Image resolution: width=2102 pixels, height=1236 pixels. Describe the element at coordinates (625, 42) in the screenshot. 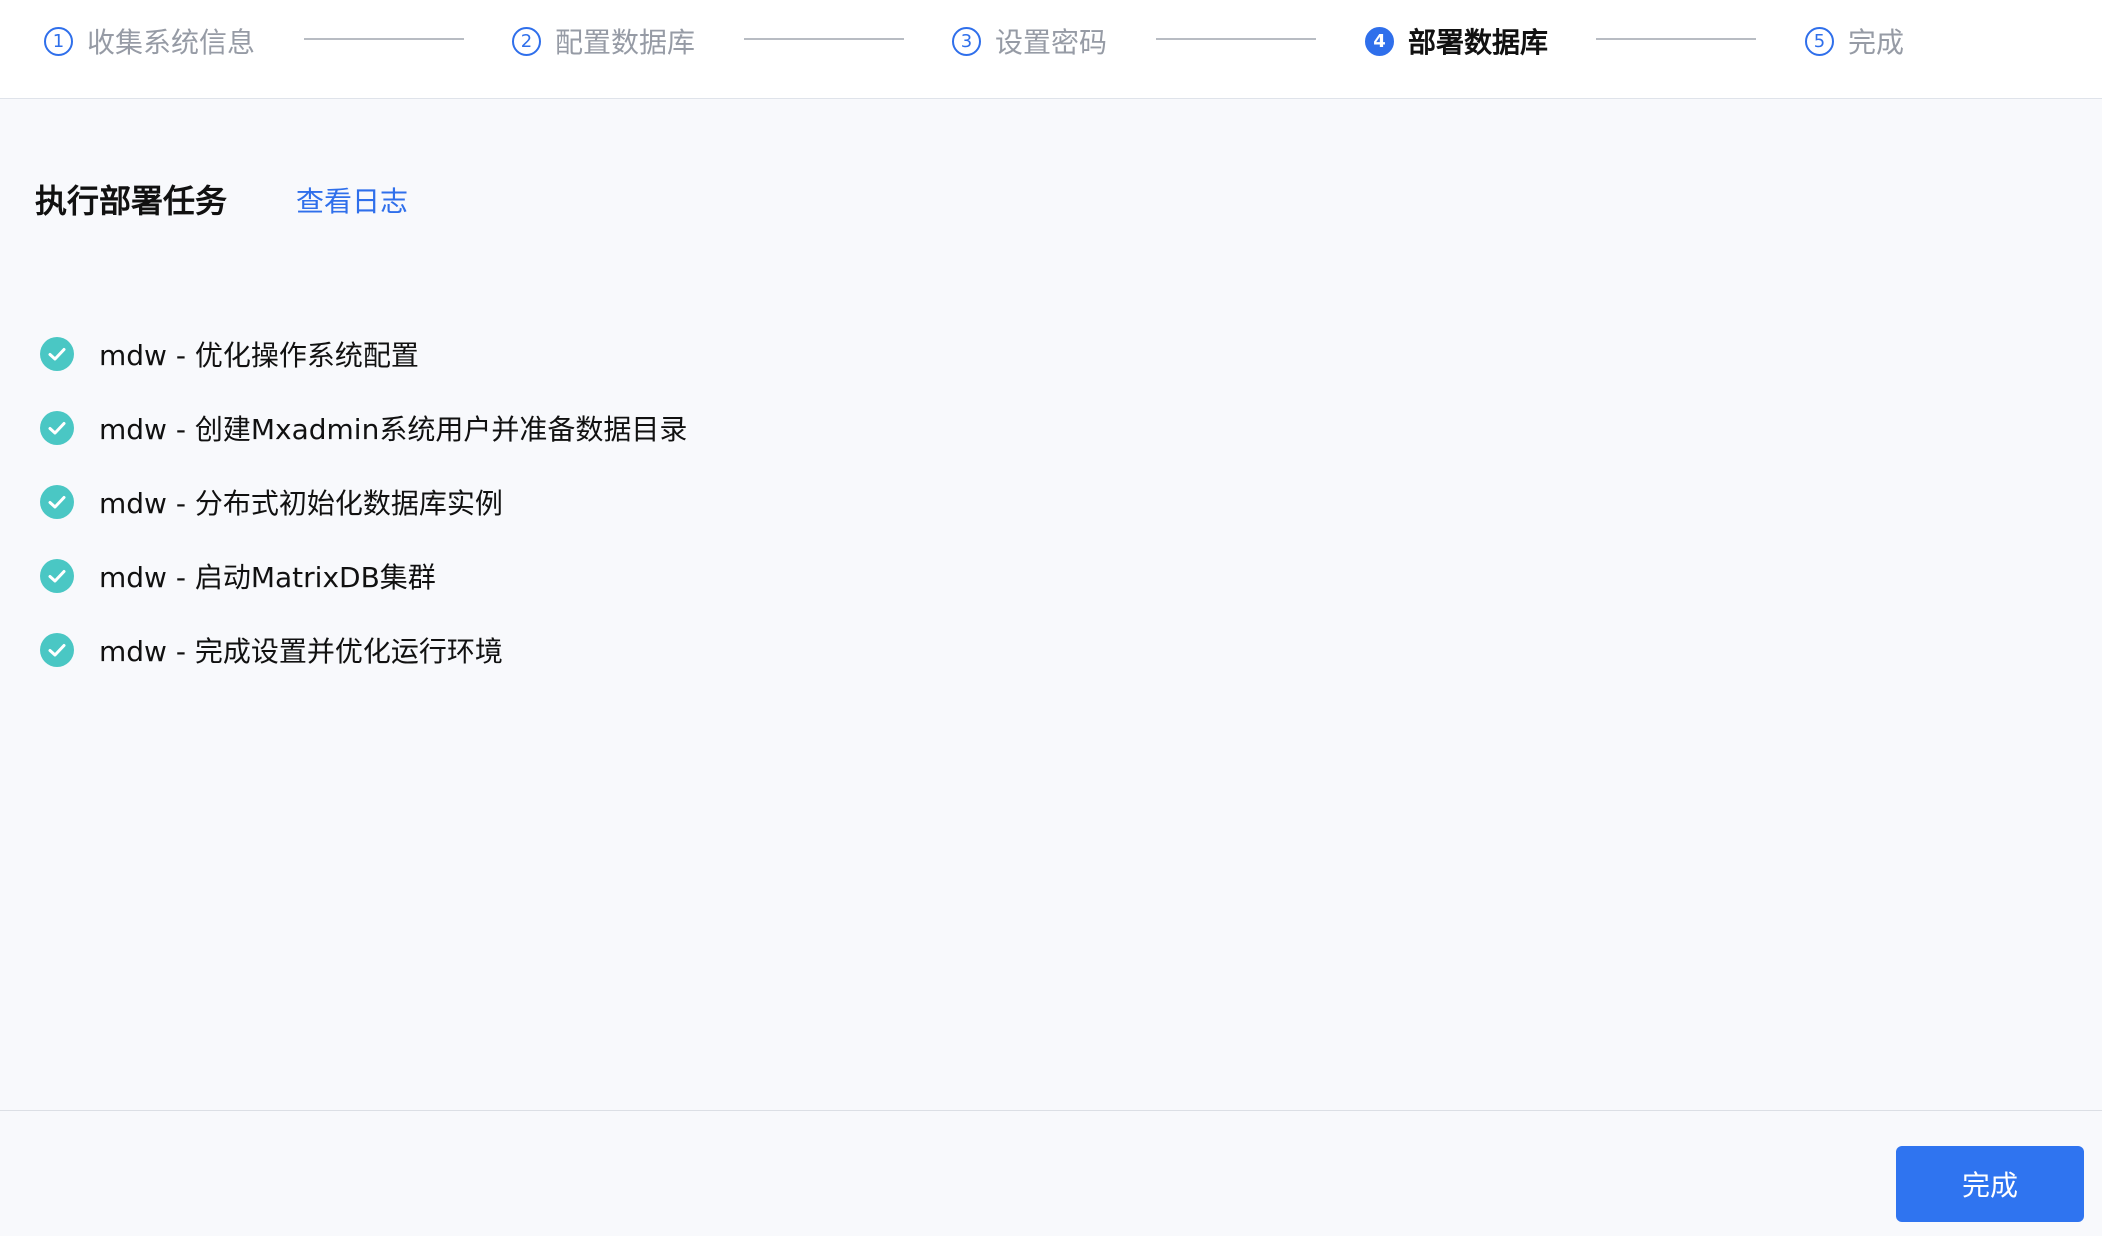

I see `step-label: 配置数据库` at that location.